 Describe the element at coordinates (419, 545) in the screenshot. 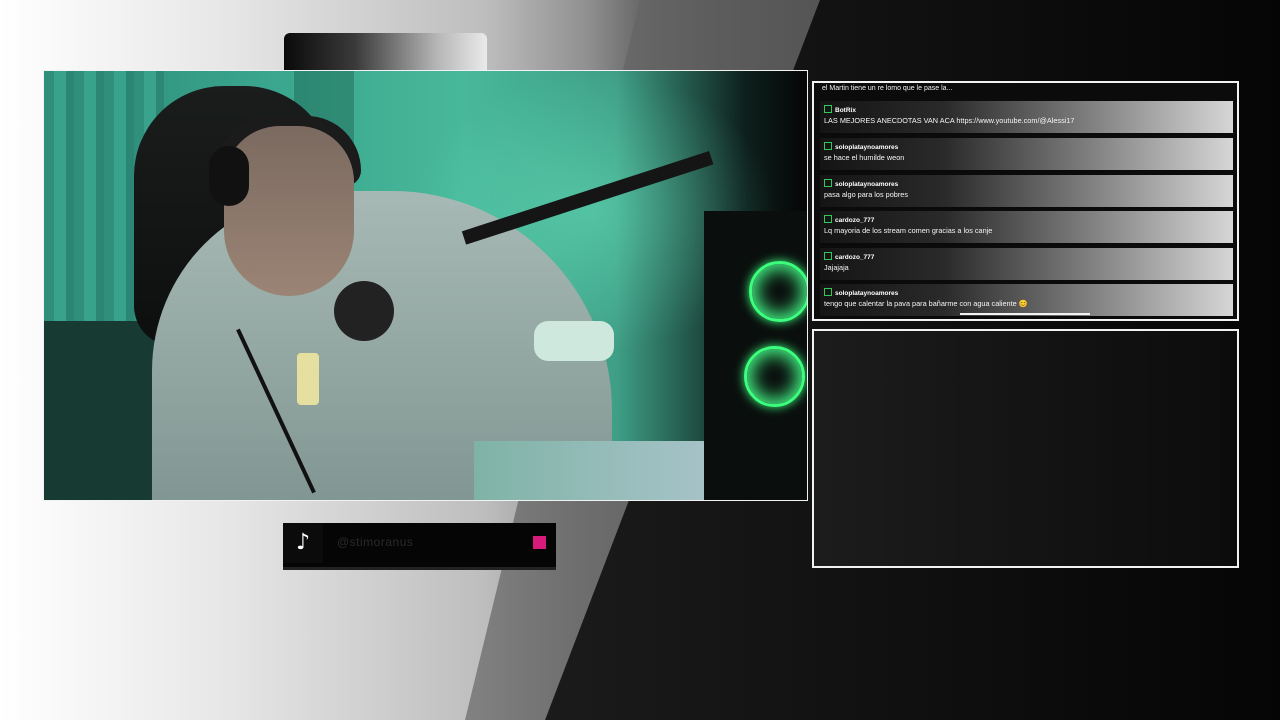

I see `social-handle-bar: ♪ @stimoranus` at that location.